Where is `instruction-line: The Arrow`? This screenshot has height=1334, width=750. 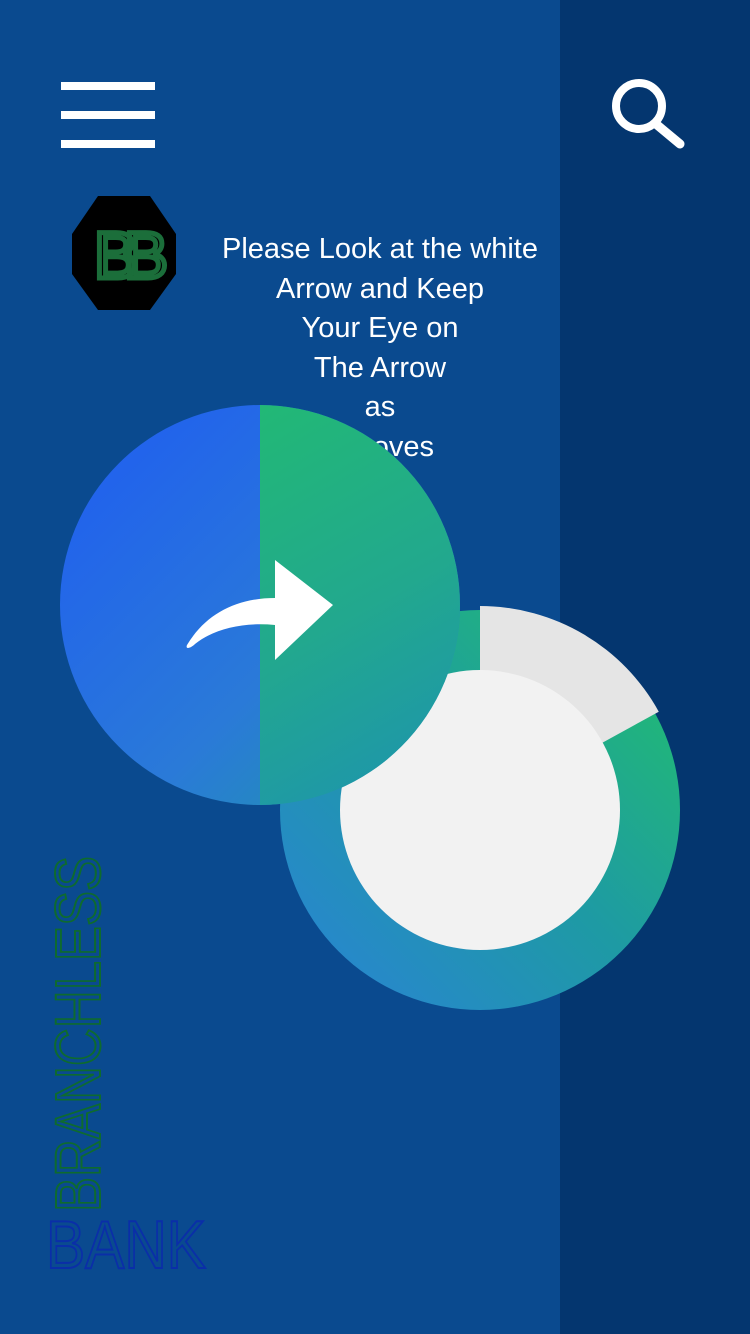 instruction-line: The Arrow is located at coordinates (380, 367).